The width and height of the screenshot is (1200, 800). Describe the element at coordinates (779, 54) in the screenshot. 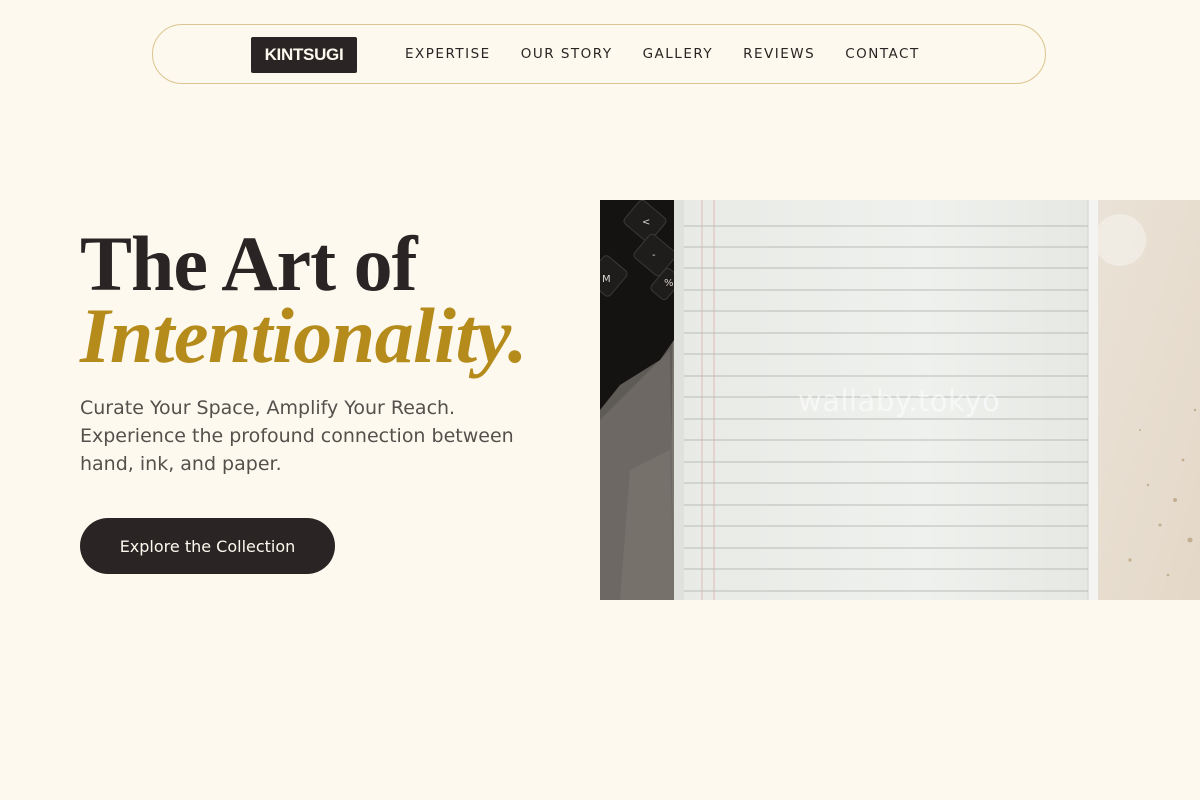

I see `nav-link-reviews: REVIEWS` at that location.